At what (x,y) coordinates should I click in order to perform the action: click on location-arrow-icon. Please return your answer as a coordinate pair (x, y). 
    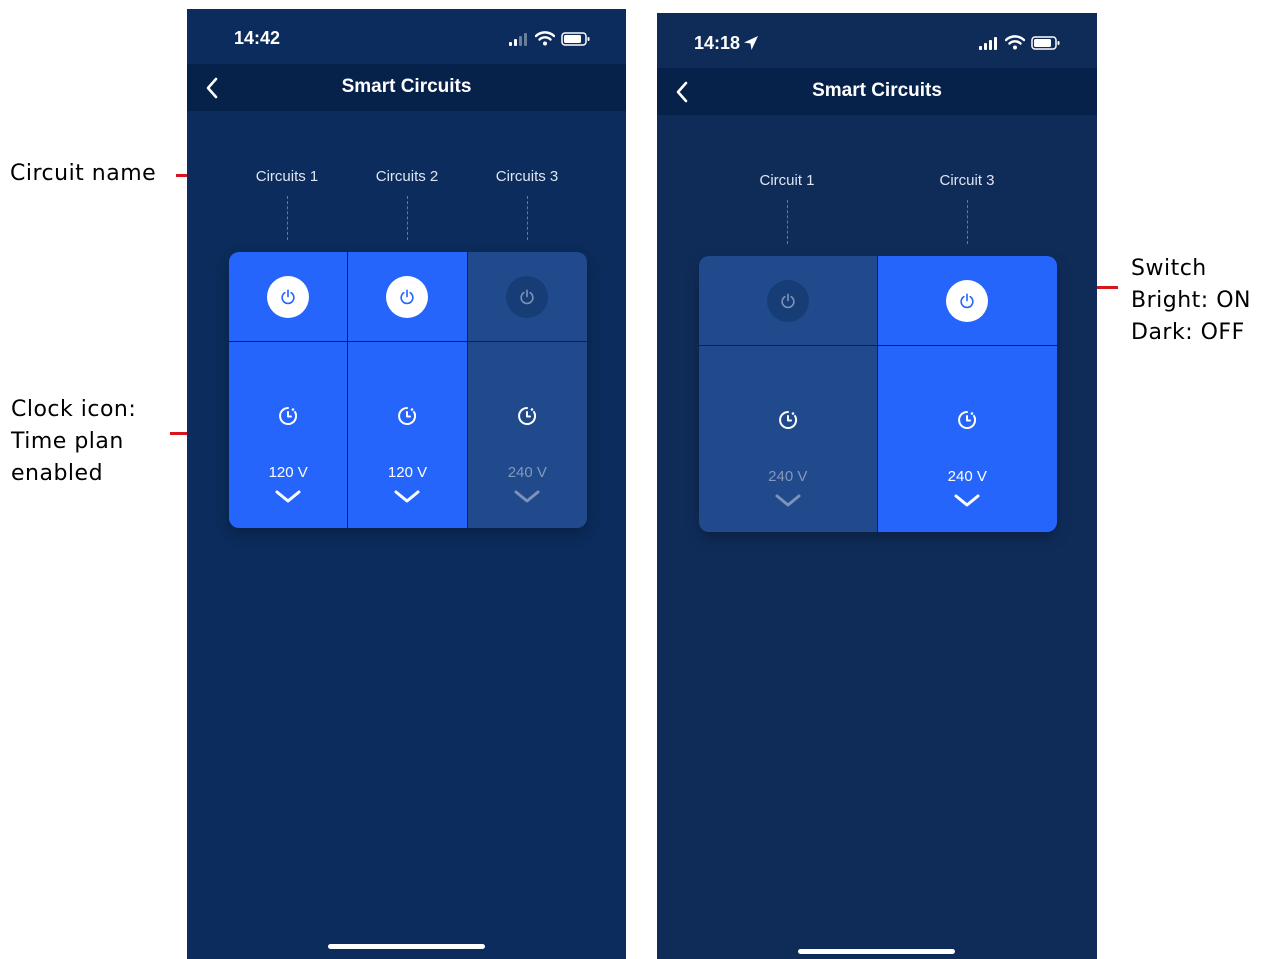
    Looking at the image, I should click on (751, 43).